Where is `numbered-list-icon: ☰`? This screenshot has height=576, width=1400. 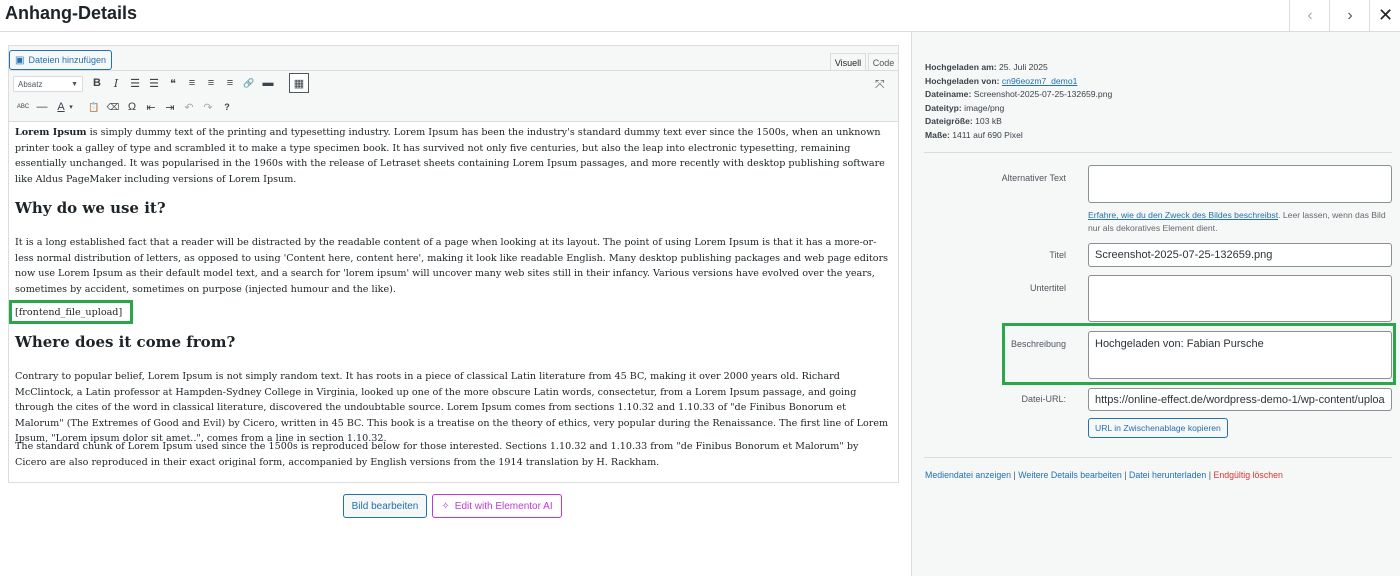
numbered-list-icon: ☰ is located at coordinates (154, 83).